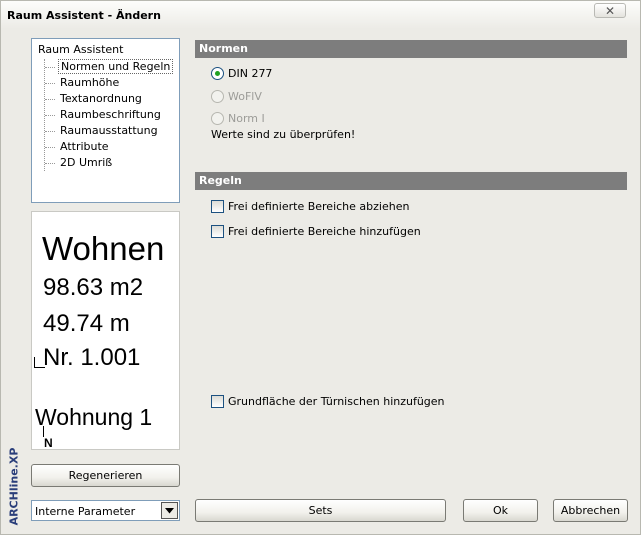  I want to click on radio-woflv: WoFlV, so click(236, 96).